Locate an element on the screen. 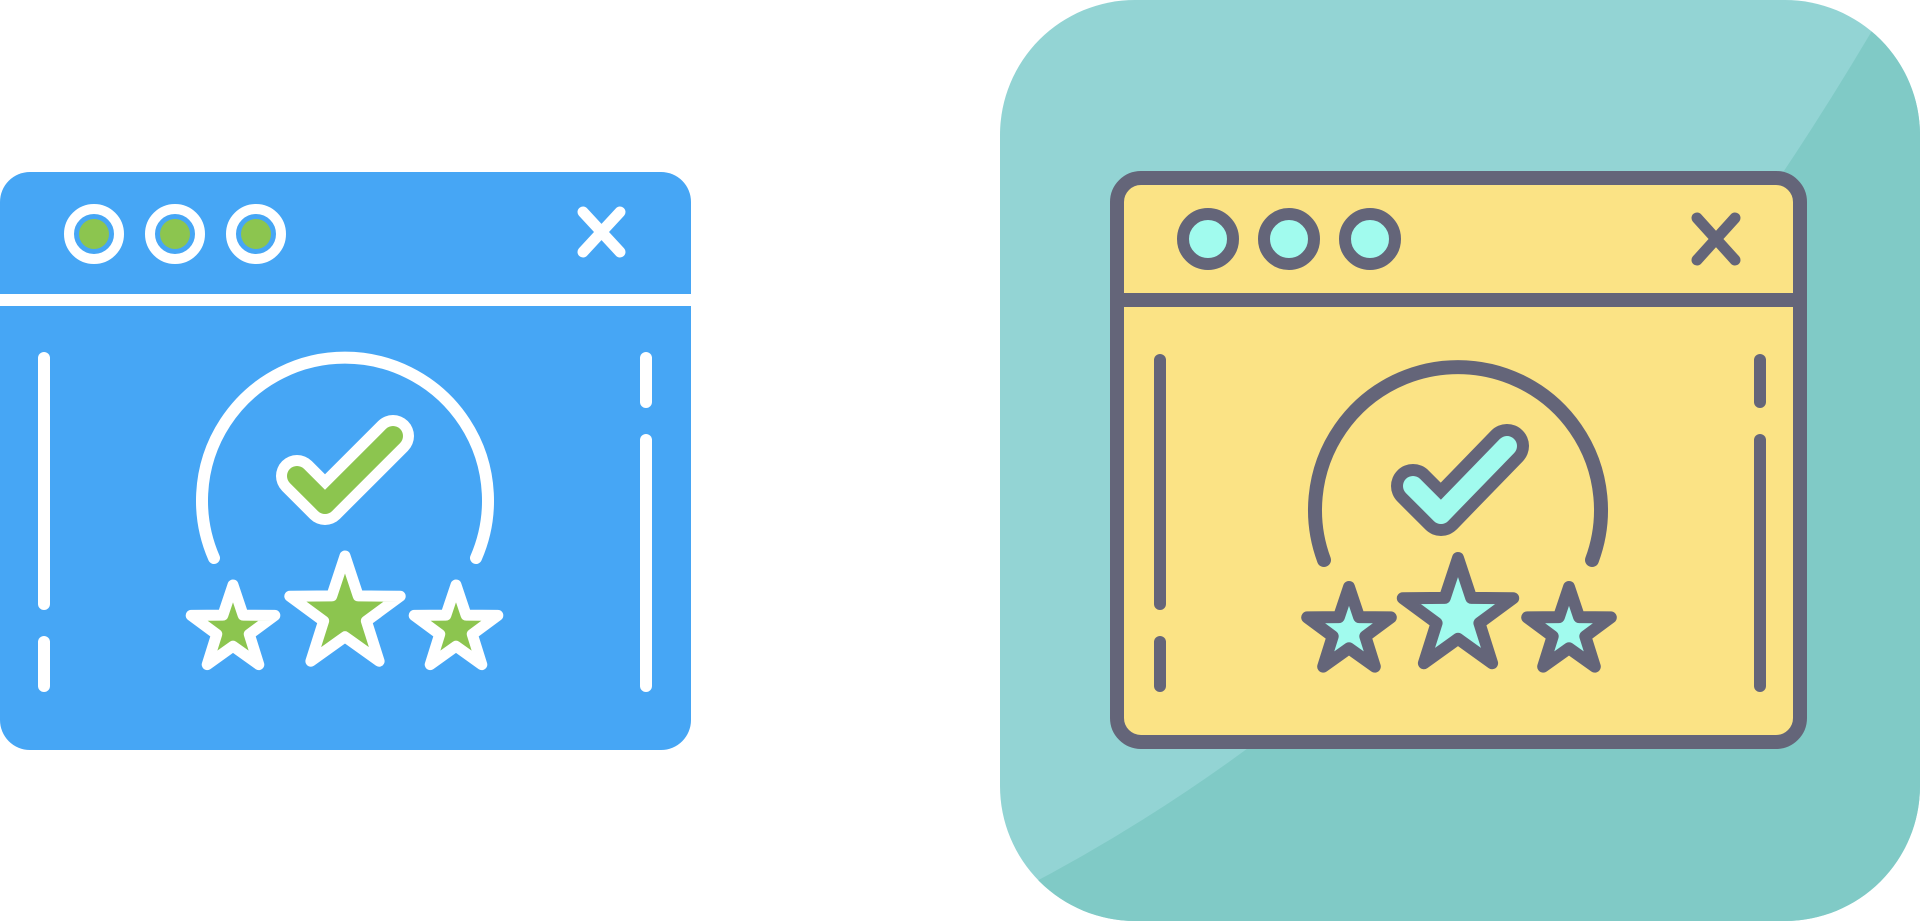 This screenshot has width=1920, height=921. window-control-dots is located at coordinates (1289, 239).